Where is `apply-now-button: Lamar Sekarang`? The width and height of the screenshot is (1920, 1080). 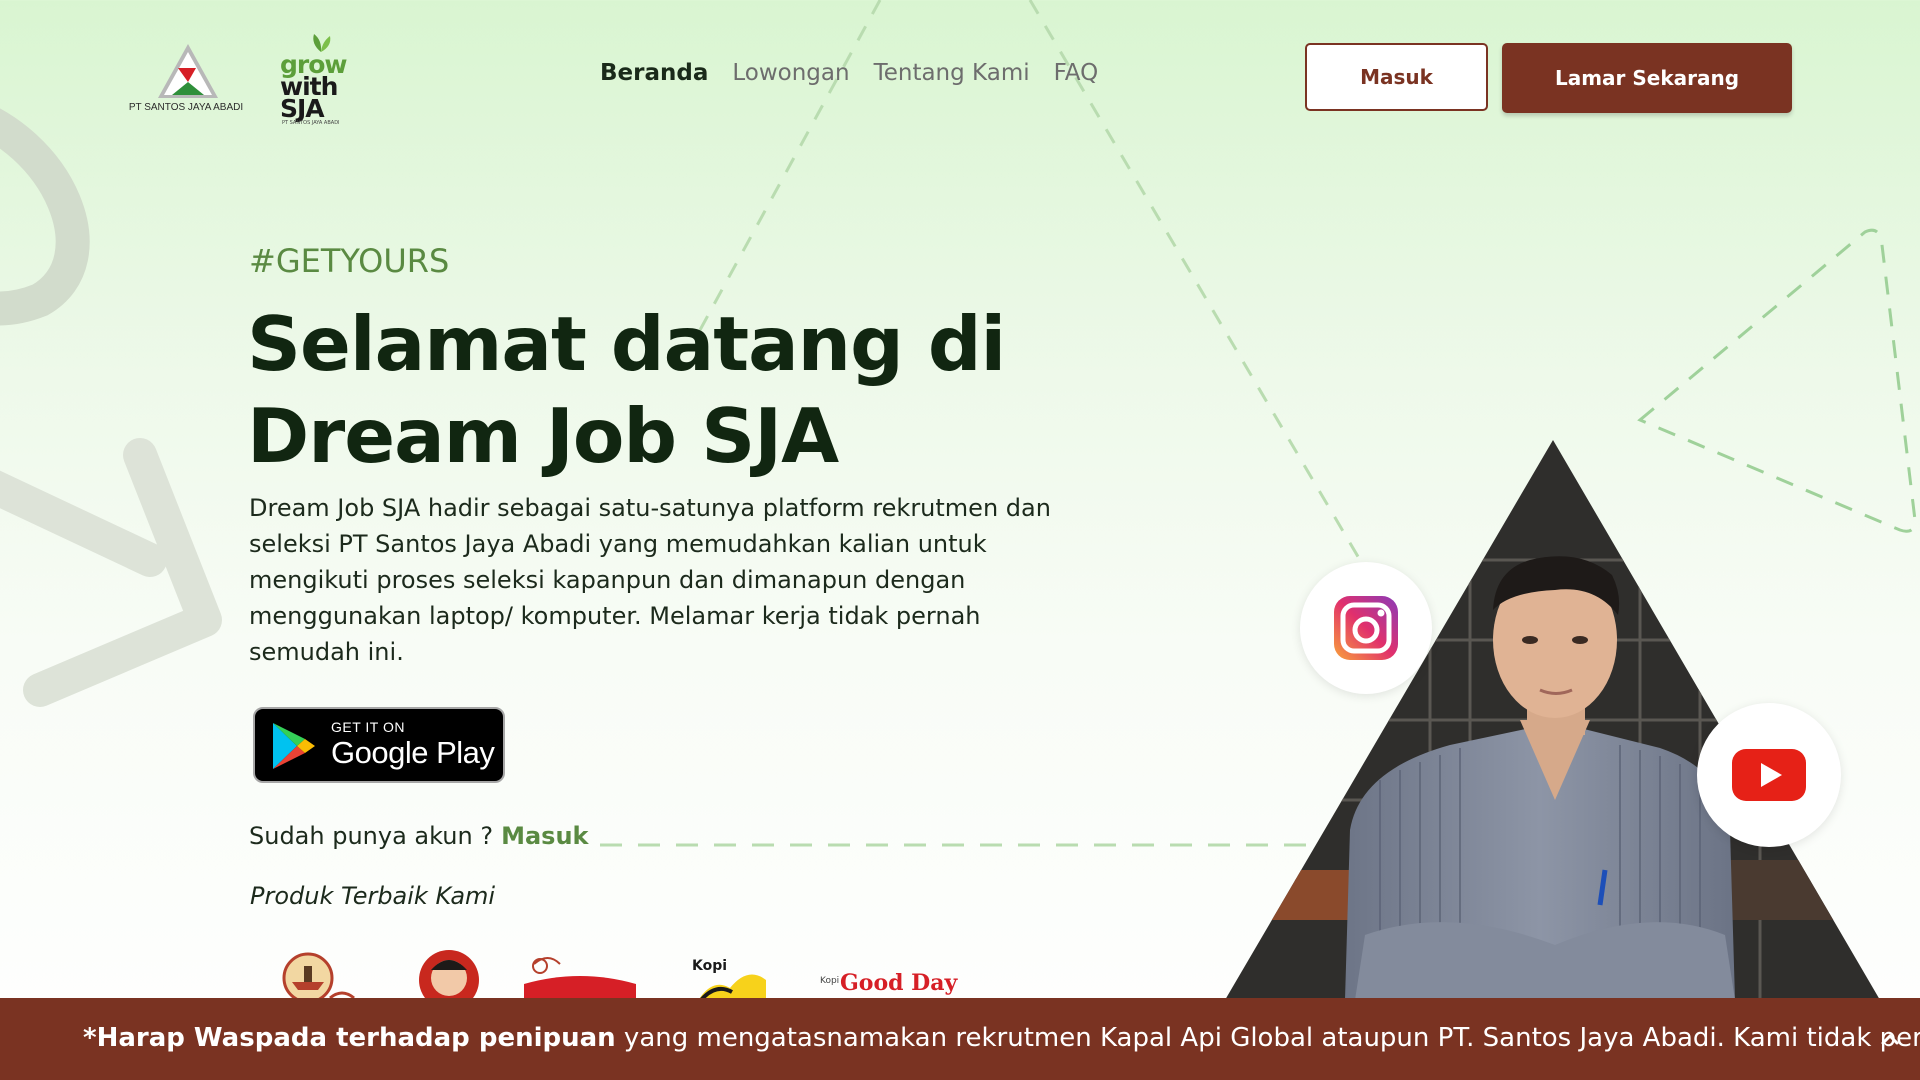 apply-now-button: Lamar Sekarang is located at coordinates (1647, 78).